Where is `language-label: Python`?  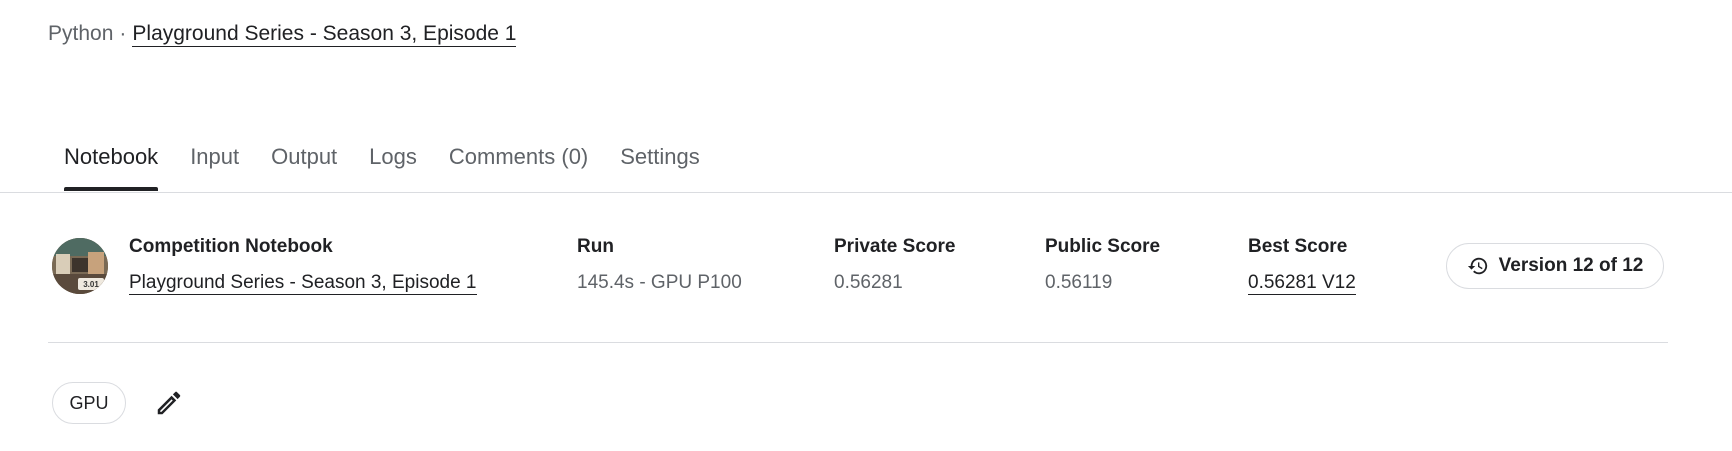 language-label: Python is located at coordinates (81, 33).